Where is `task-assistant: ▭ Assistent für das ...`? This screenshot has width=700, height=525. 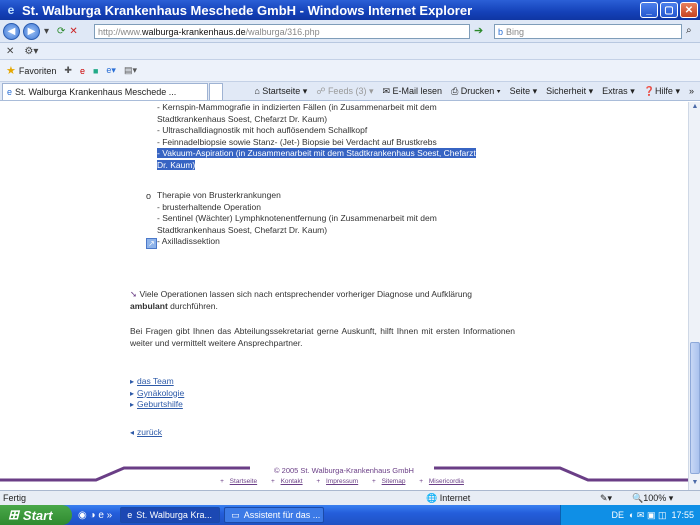 task-assistant: ▭ Assistent für das ... is located at coordinates (274, 515).